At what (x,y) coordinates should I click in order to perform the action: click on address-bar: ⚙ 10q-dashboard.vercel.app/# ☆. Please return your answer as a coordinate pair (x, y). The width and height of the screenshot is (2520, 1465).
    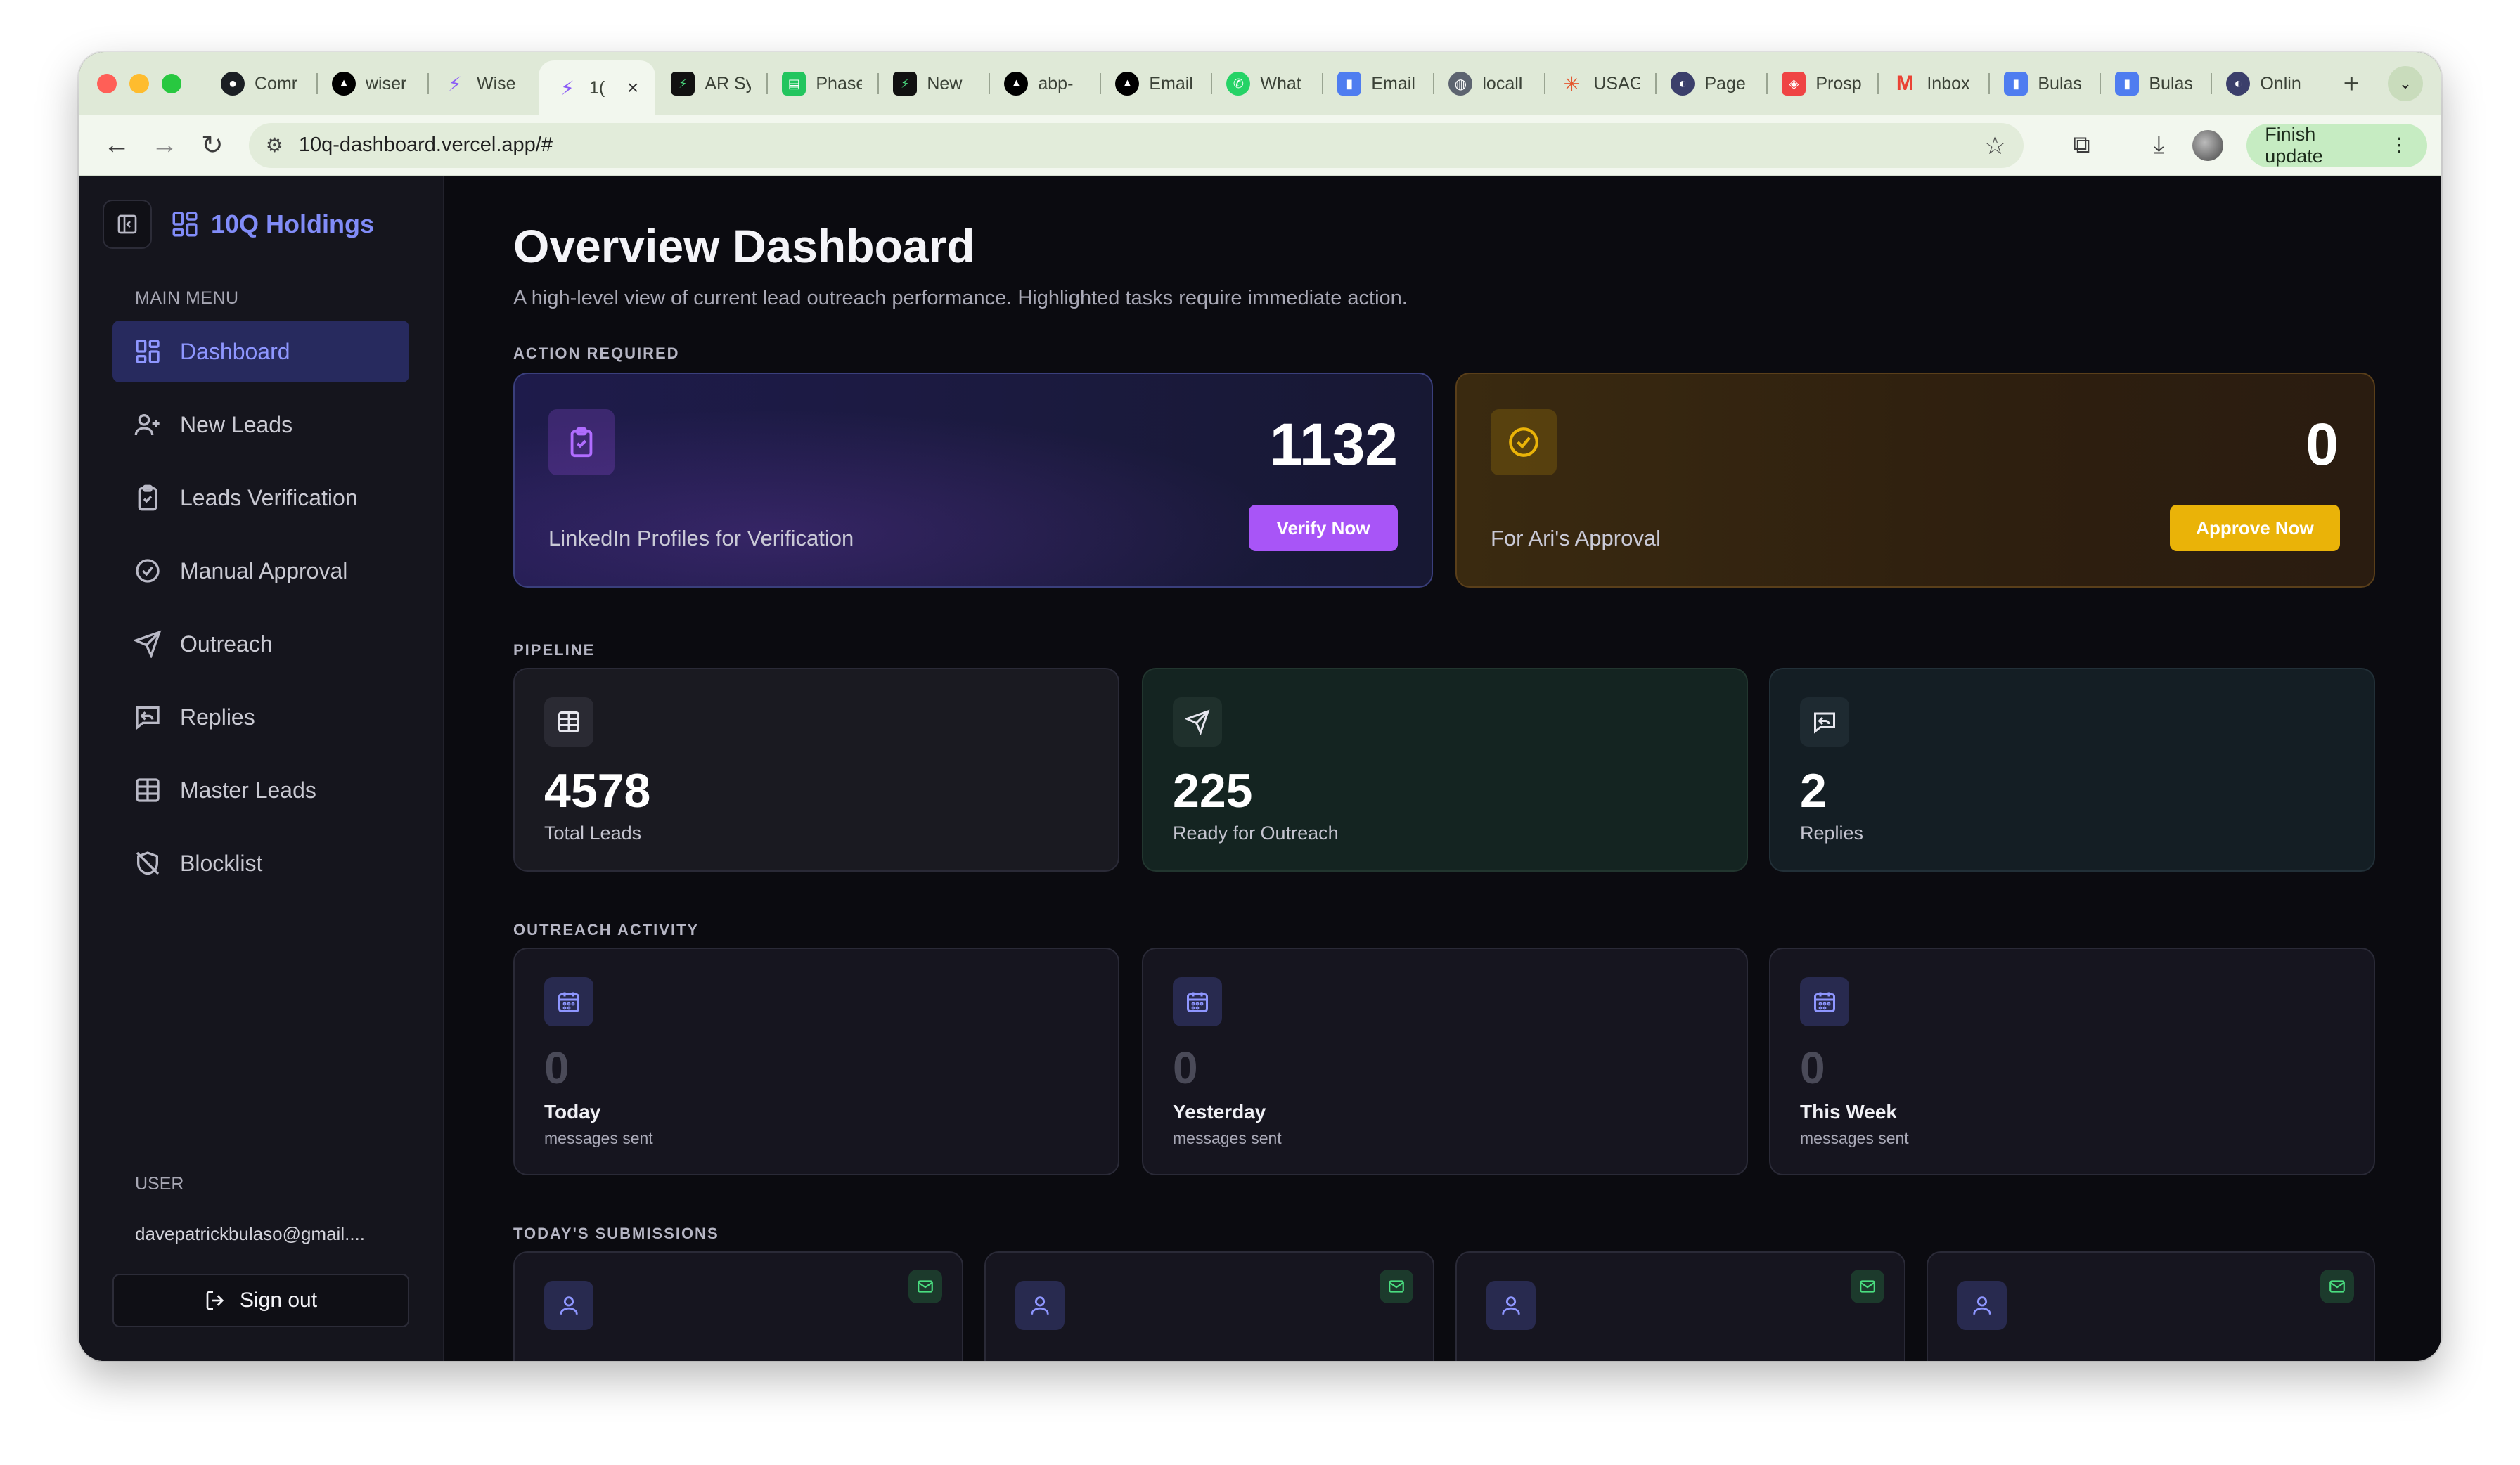
    Looking at the image, I should click on (1136, 145).